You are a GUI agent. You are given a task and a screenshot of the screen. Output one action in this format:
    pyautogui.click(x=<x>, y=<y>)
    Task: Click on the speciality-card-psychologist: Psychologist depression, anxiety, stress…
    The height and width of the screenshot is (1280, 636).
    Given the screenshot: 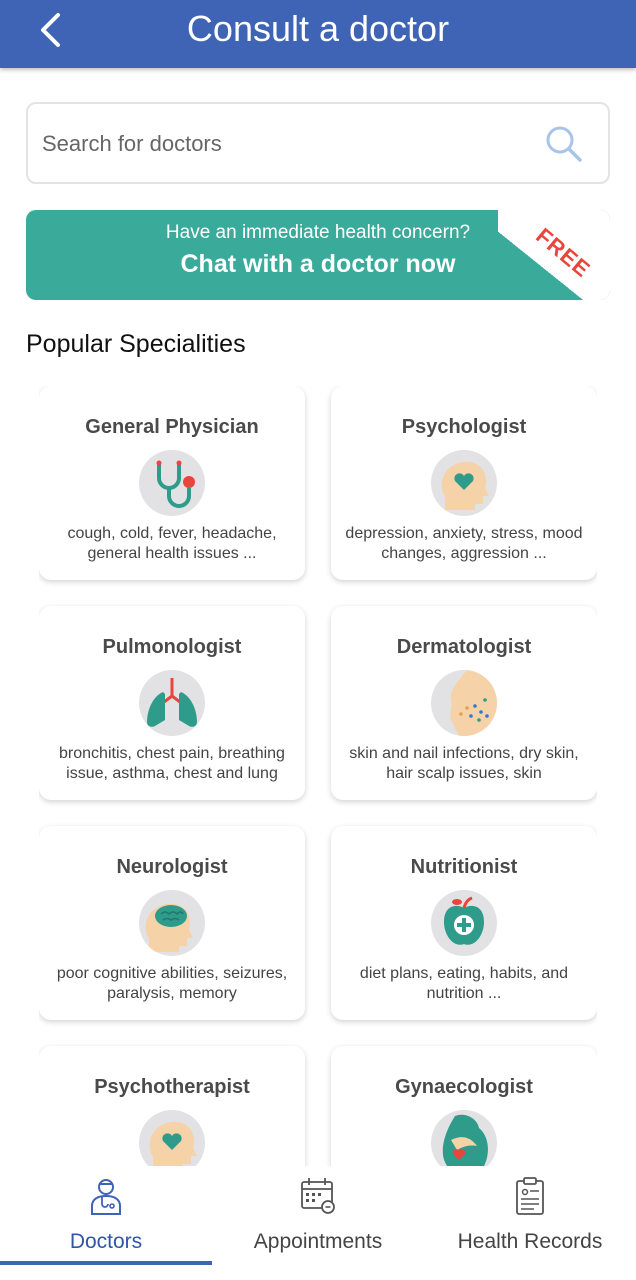 What is the action you would take?
    pyautogui.click(x=464, y=483)
    